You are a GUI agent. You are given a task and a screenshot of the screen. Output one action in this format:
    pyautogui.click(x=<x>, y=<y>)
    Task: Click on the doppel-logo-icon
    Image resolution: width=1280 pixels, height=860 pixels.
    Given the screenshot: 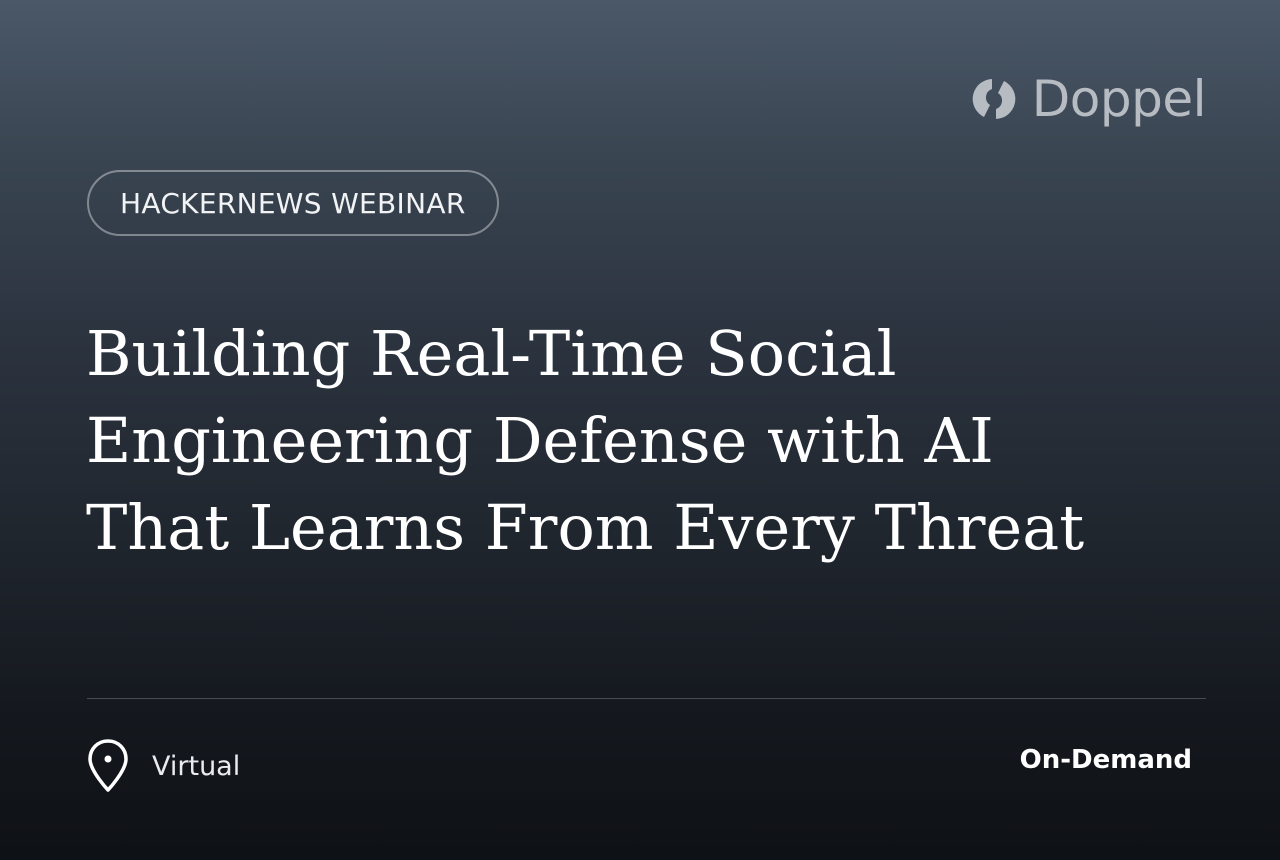 What is the action you would take?
    pyautogui.click(x=994, y=99)
    